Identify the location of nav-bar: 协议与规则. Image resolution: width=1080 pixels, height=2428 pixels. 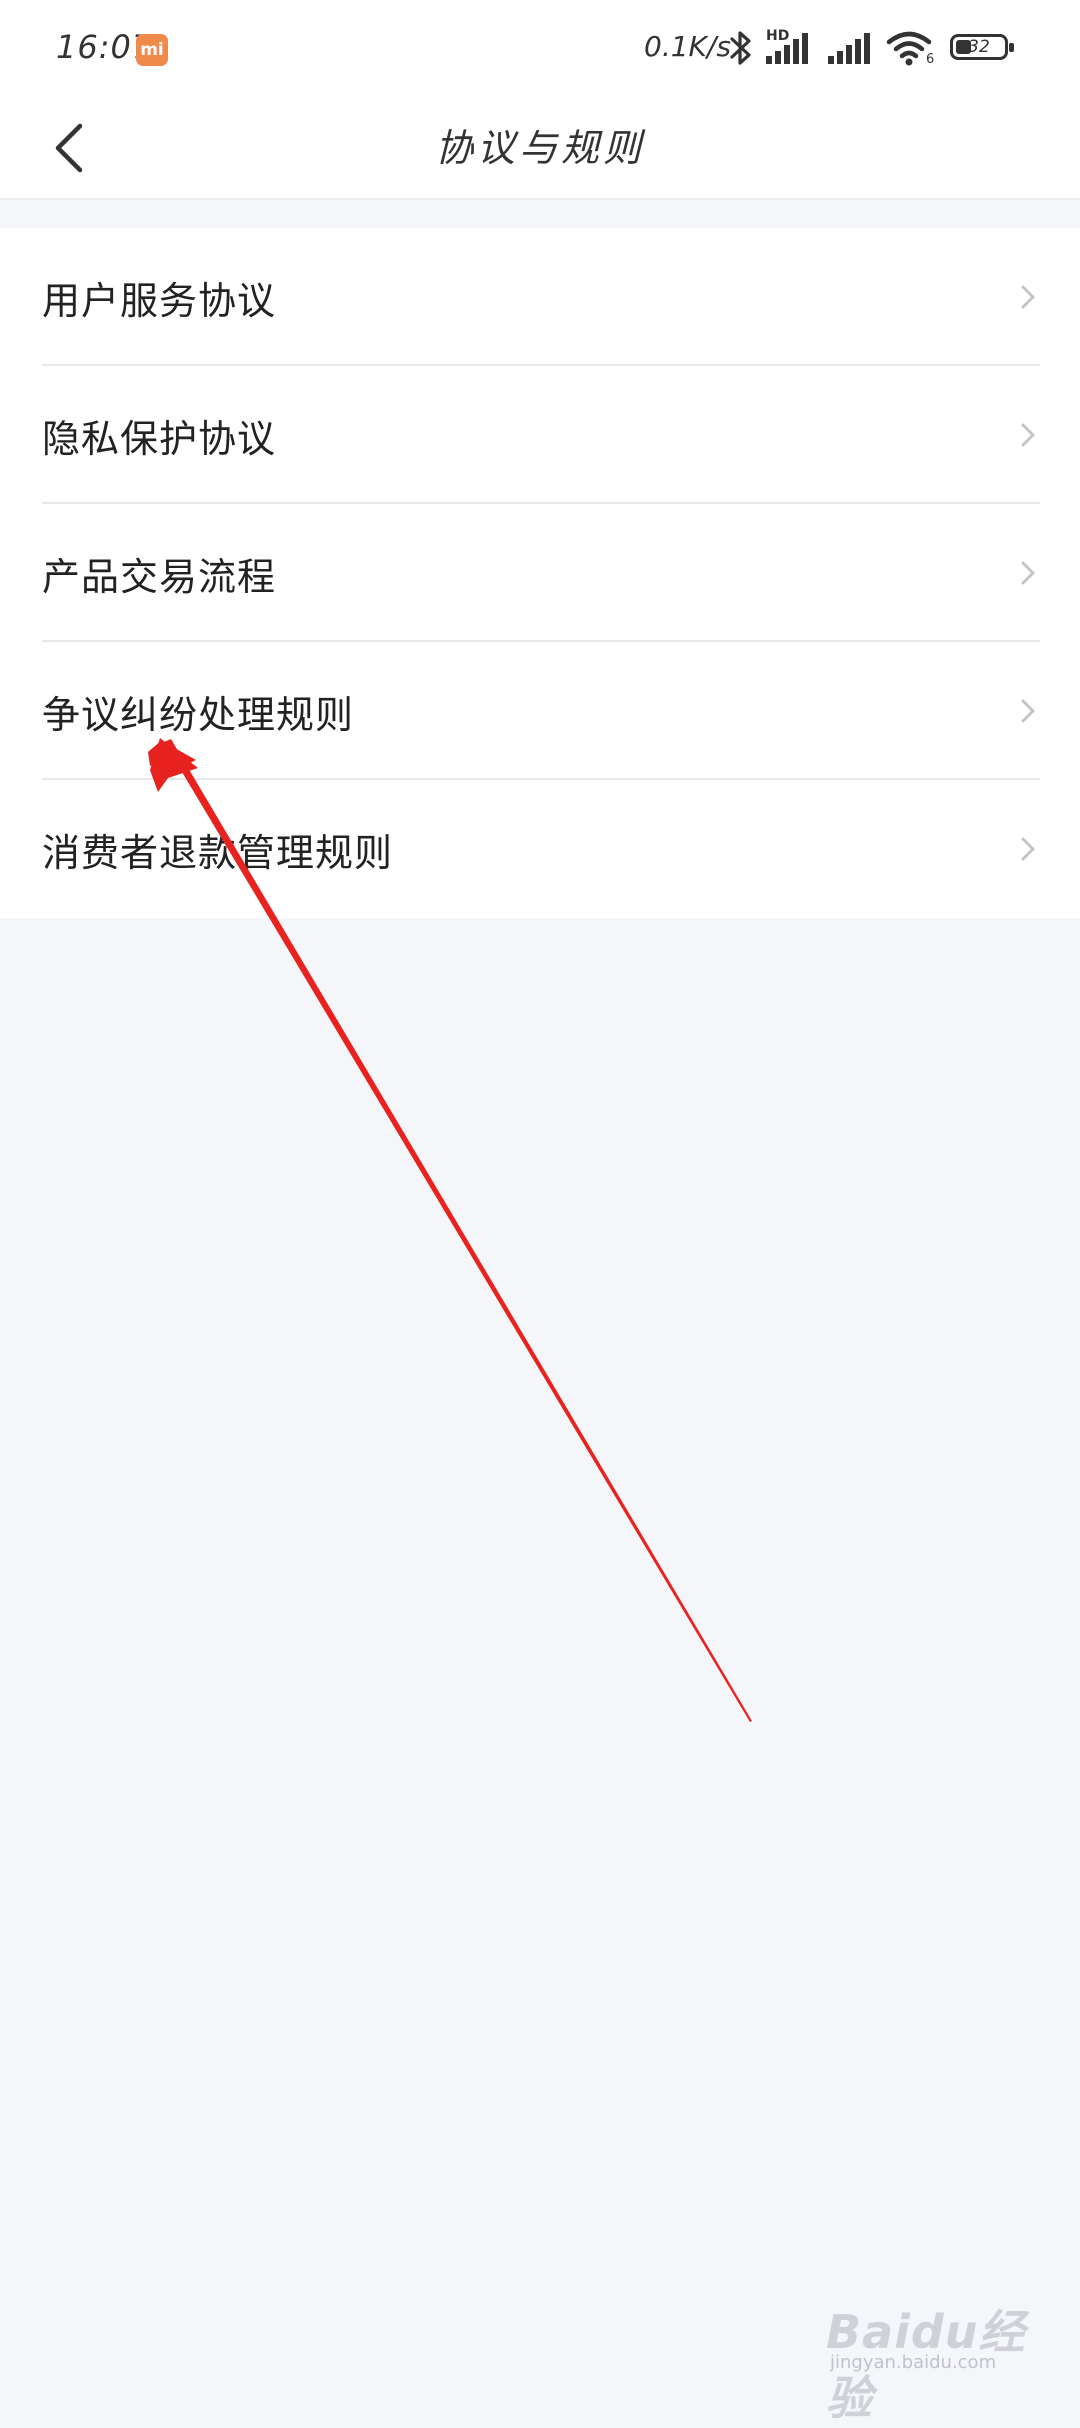
(540, 148).